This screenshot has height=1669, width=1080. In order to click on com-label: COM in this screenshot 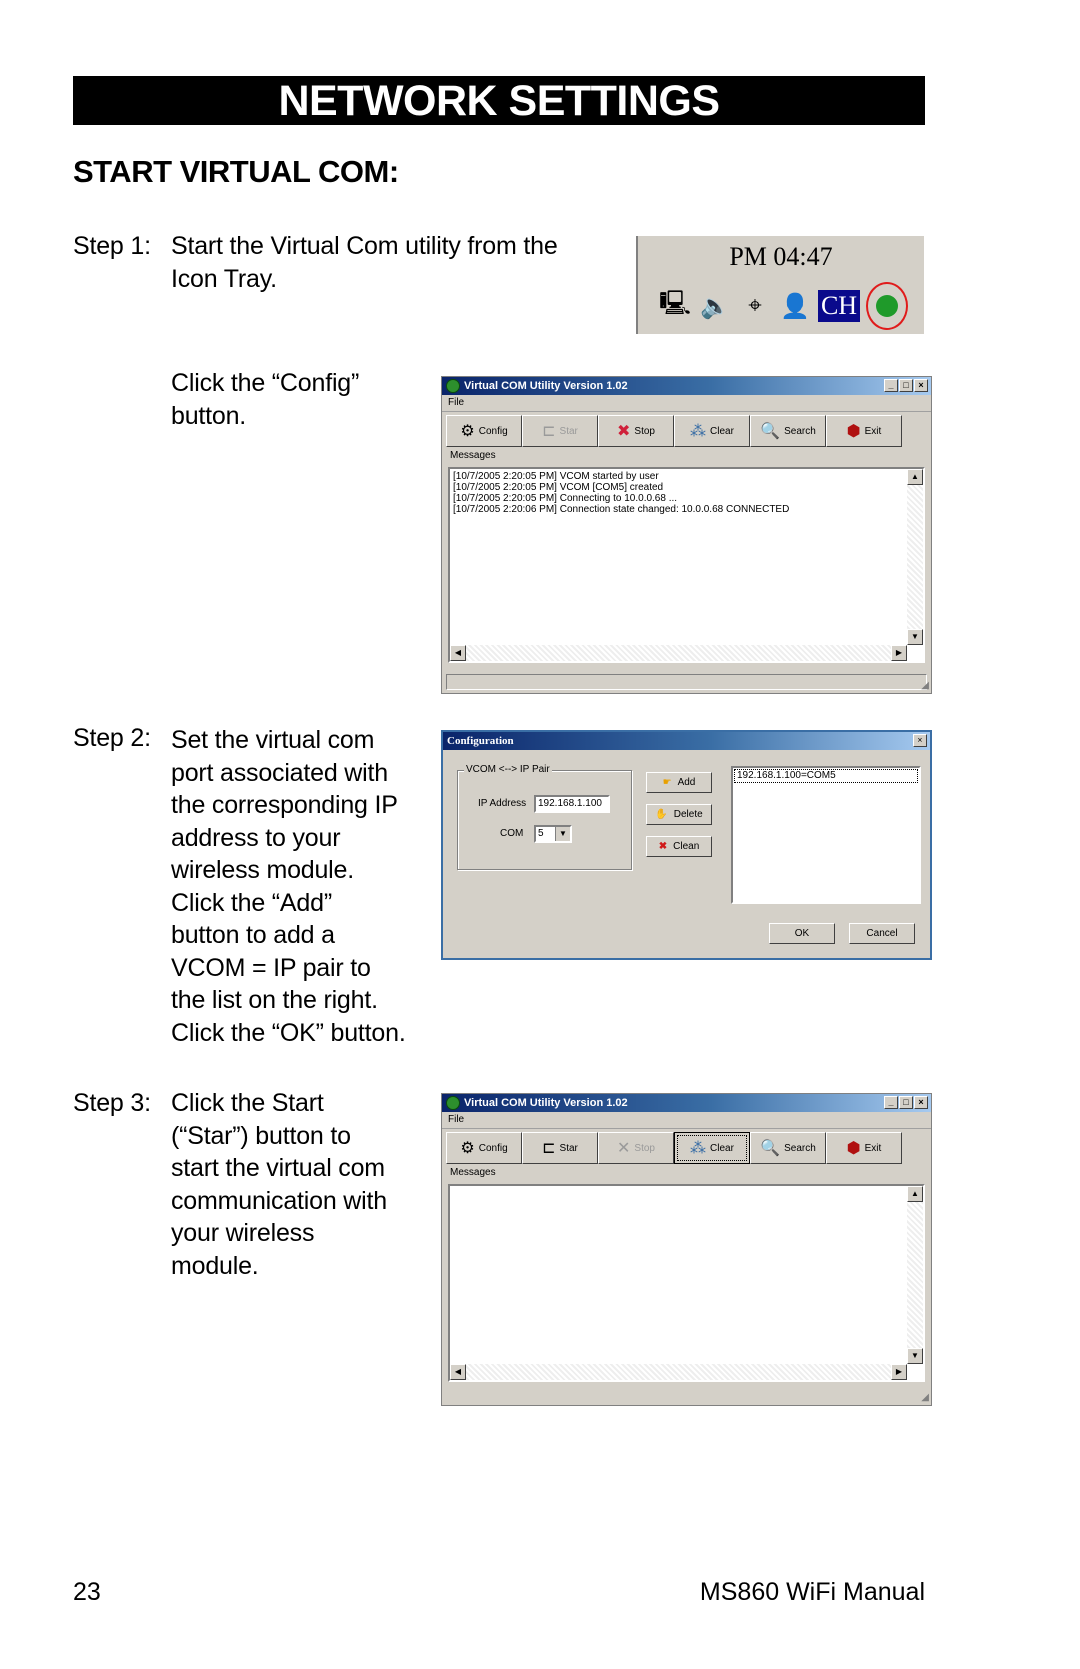, I will do `click(512, 833)`.